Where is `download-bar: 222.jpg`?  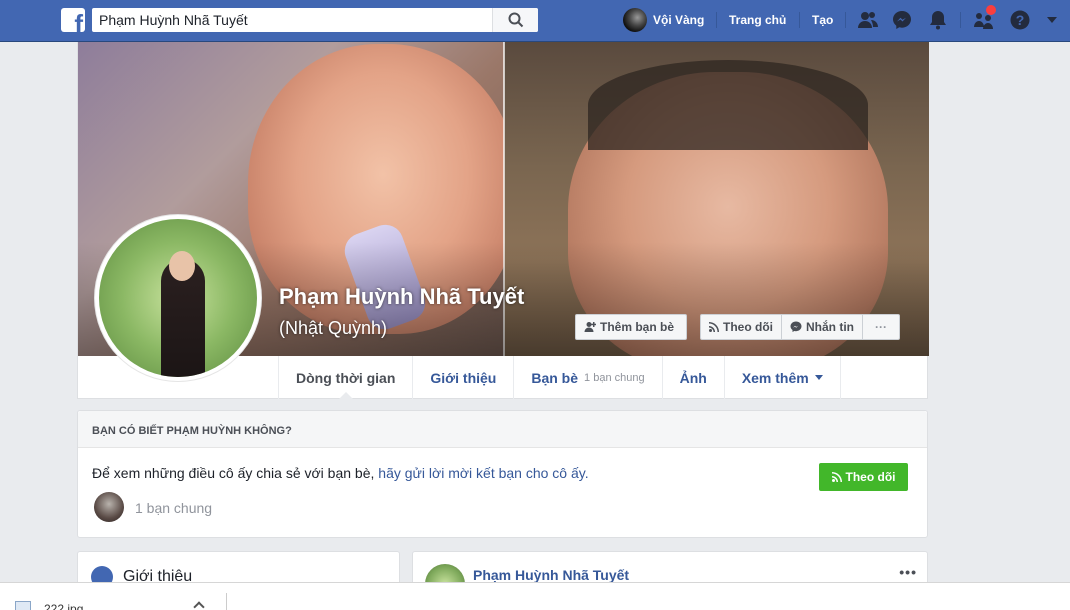
download-bar: 222.jpg is located at coordinates (535, 596).